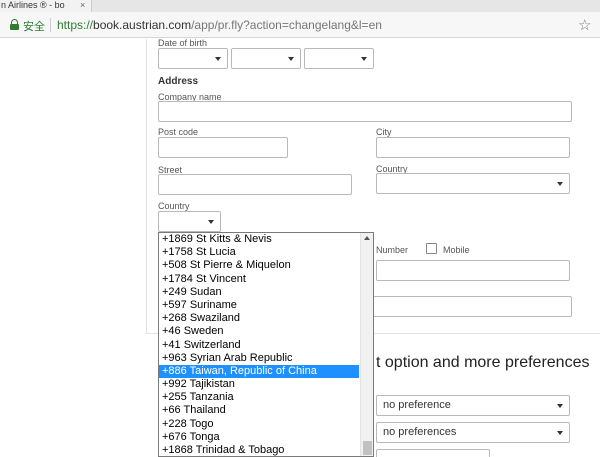  I want to click on tab-close-icon: ×, so click(82, 5).